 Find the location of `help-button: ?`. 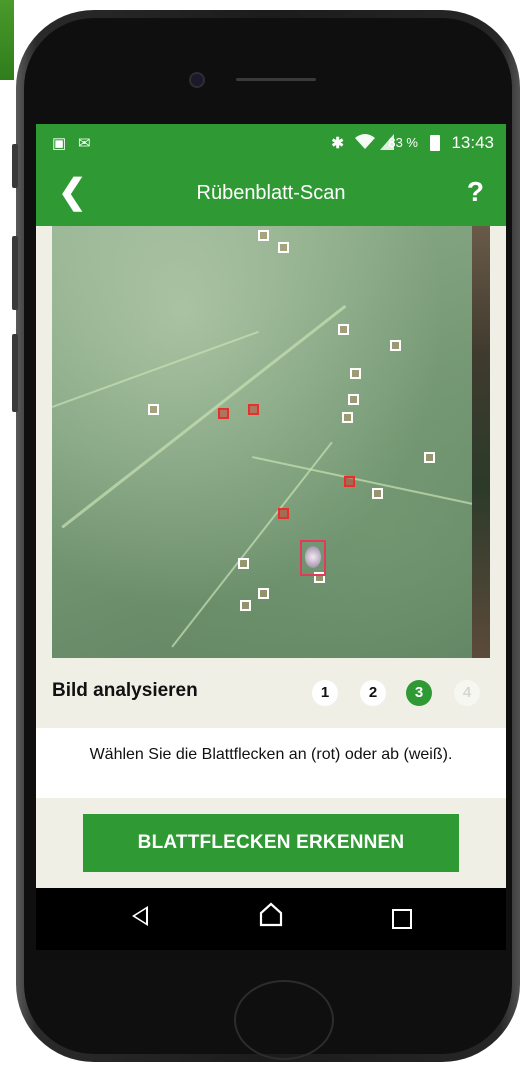

help-button: ? is located at coordinates (475, 192).